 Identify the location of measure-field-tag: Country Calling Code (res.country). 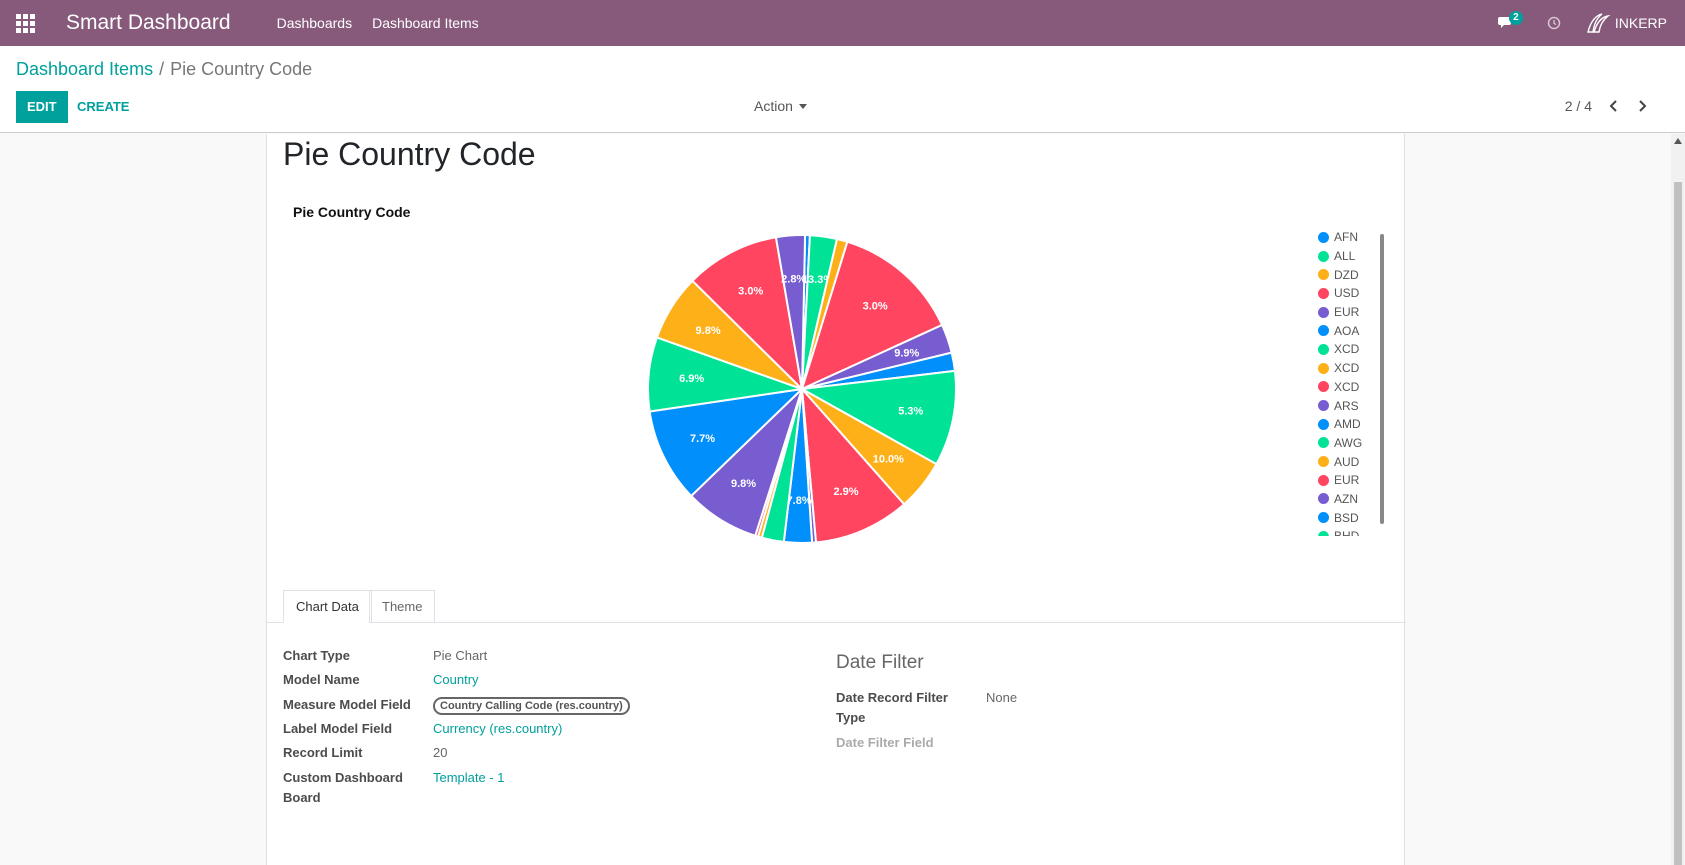
(531, 706).